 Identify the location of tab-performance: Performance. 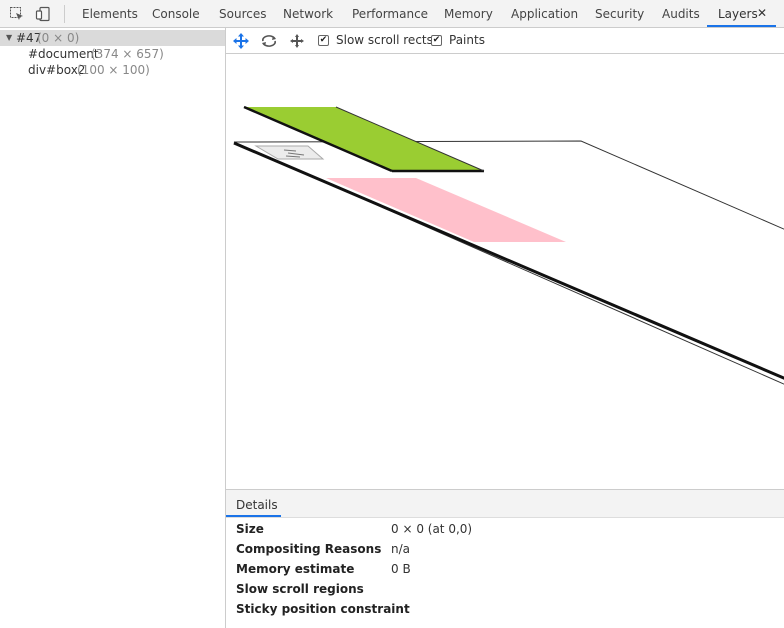
(390, 14).